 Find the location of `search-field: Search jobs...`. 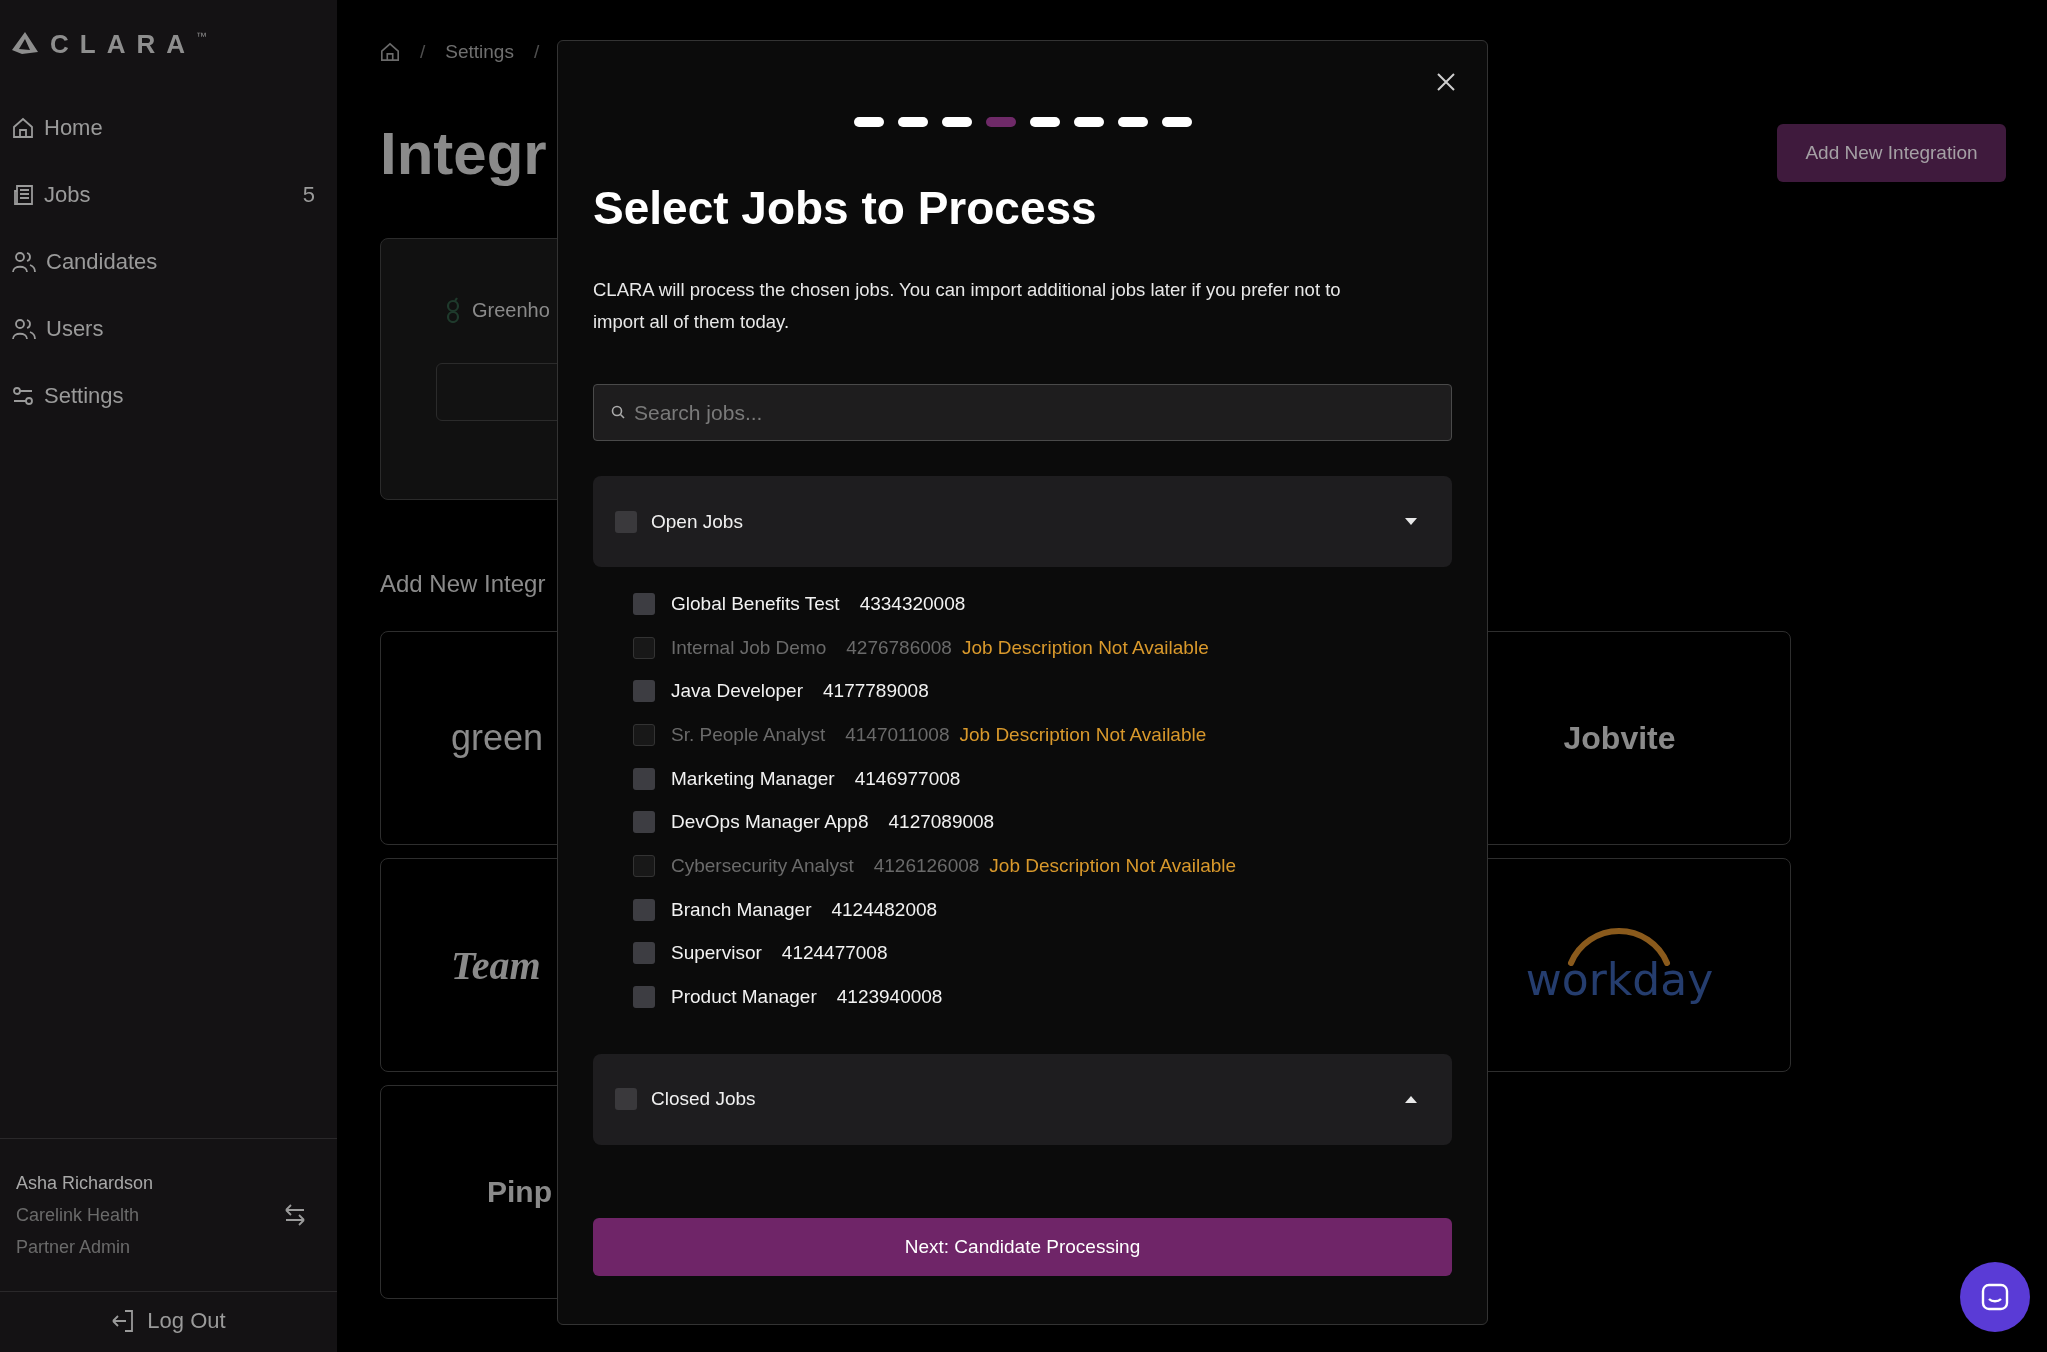

search-field: Search jobs... is located at coordinates (1022, 412).